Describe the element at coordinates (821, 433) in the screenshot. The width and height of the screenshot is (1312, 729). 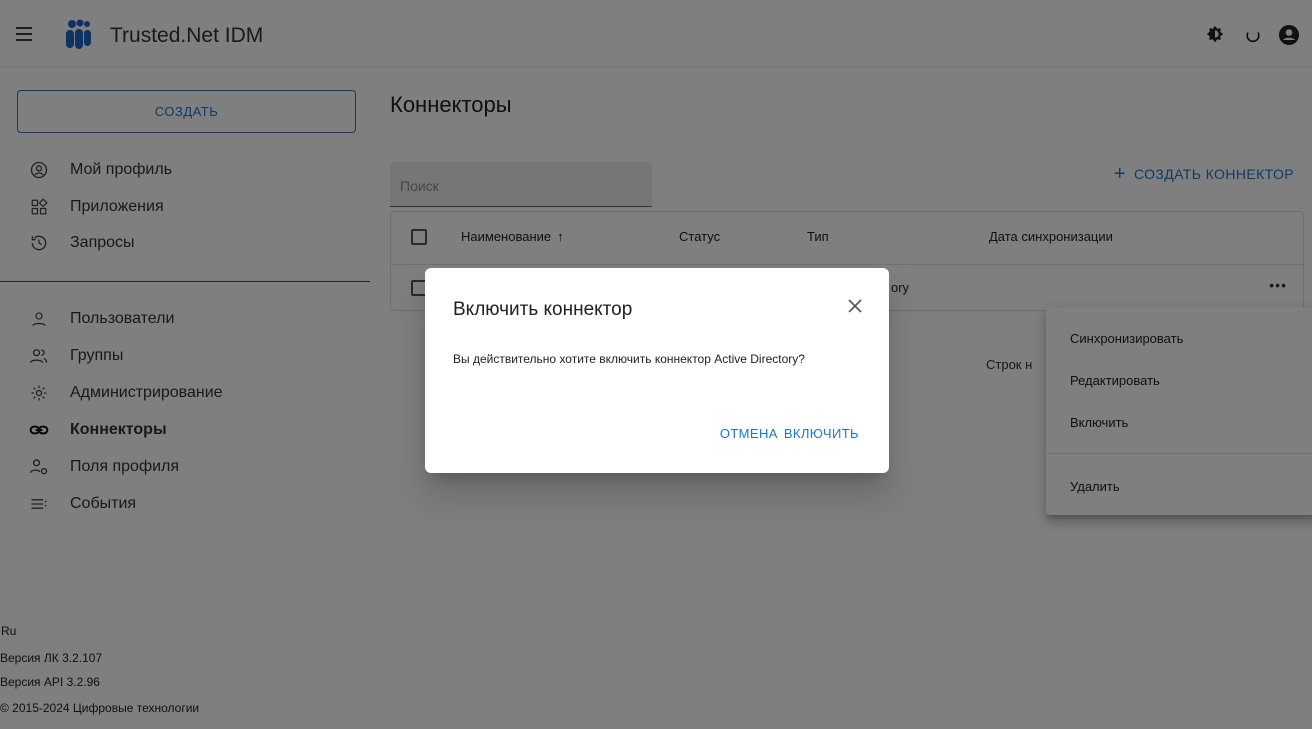
I see `enable-button: ВКЛЮЧИТЬ` at that location.